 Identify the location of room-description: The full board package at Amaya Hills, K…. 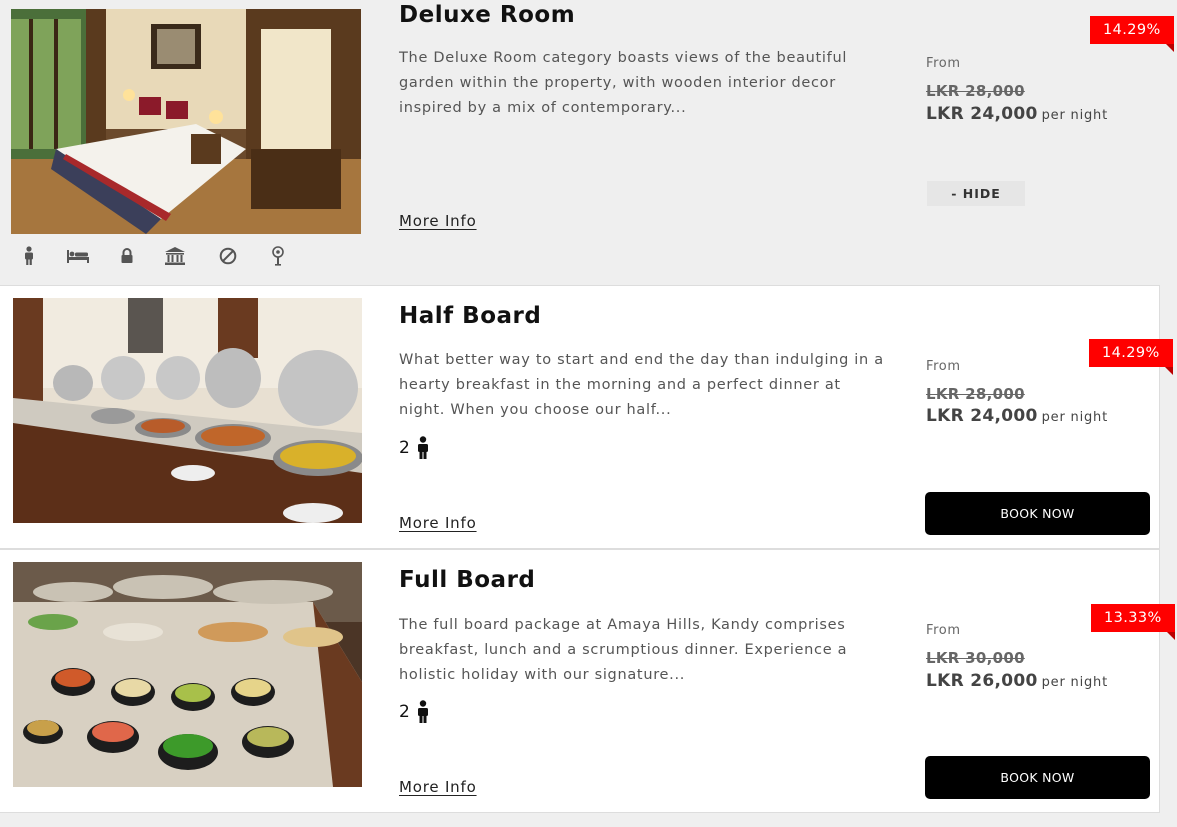
(623, 650).